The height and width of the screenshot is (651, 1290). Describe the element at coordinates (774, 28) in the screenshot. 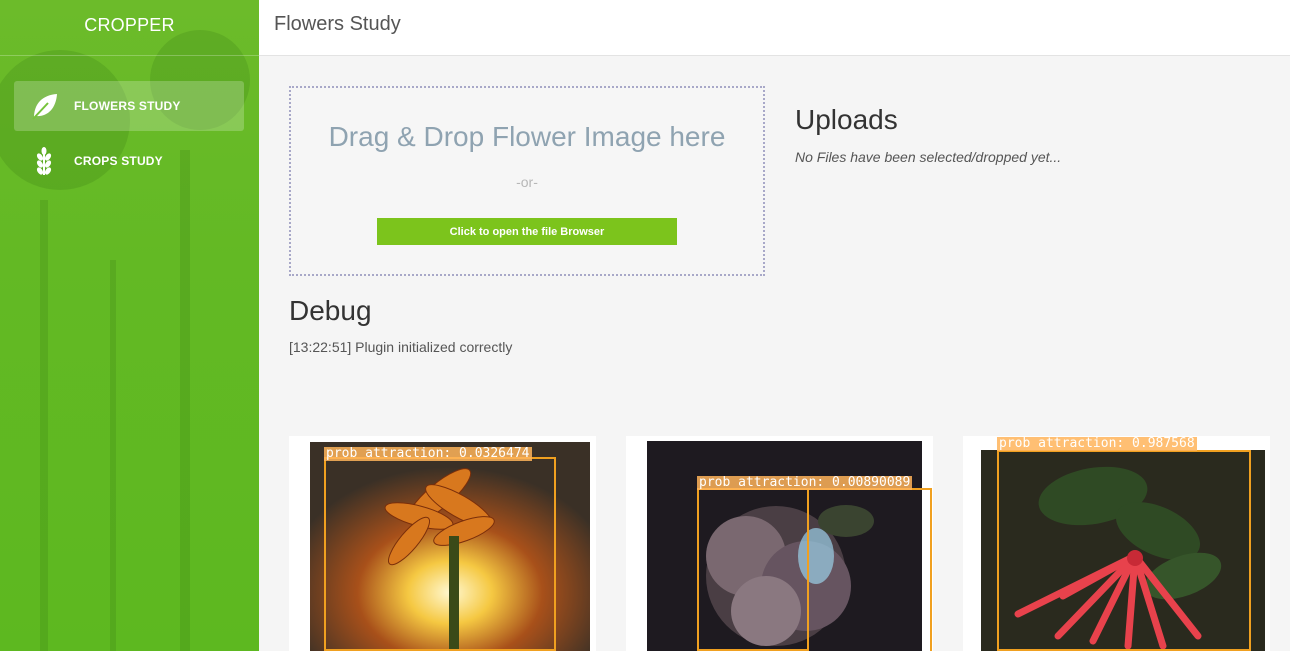

I see `top-header: Flowers Study` at that location.